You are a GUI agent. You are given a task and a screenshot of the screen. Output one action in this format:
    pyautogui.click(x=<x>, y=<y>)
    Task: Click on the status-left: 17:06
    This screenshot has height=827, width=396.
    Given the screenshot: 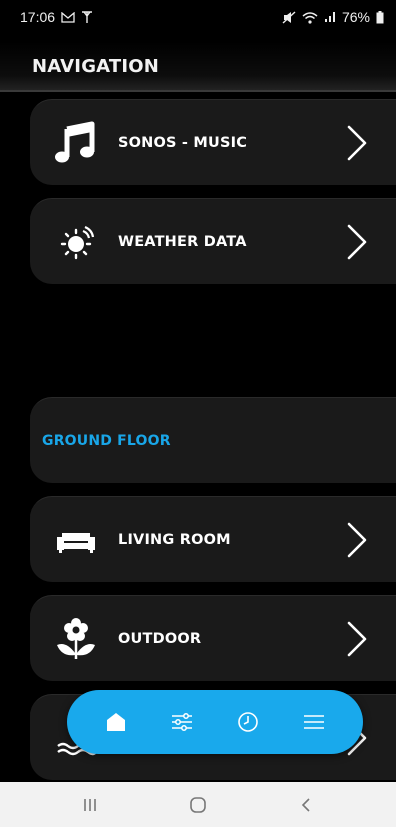 What is the action you would take?
    pyautogui.click(x=56, y=17)
    